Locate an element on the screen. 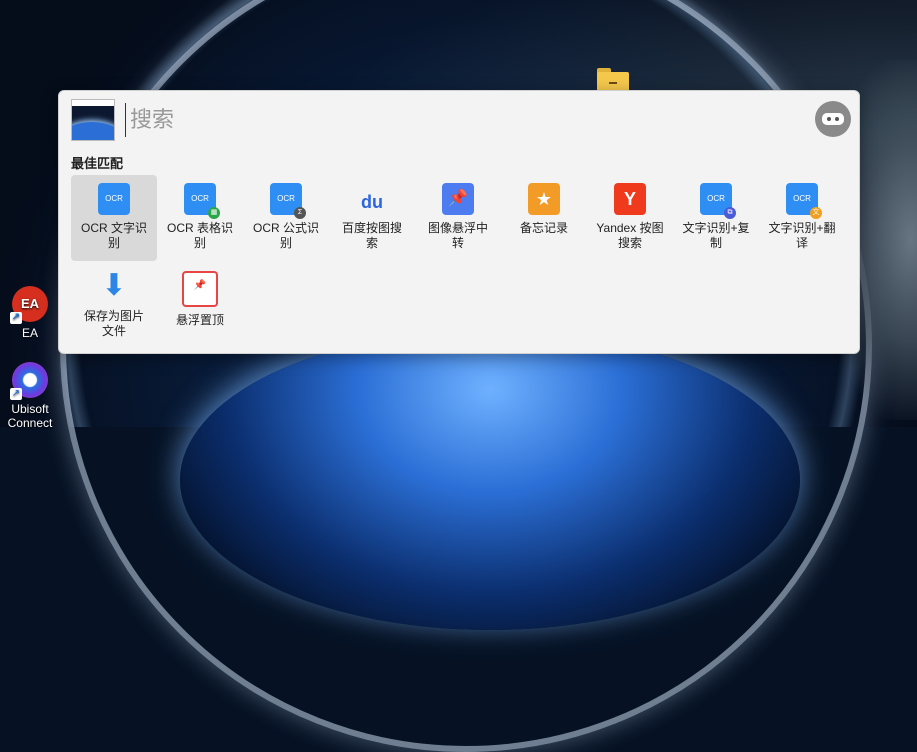 This screenshot has width=917, height=752. baidu-icon: du is located at coordinates (372, 202).